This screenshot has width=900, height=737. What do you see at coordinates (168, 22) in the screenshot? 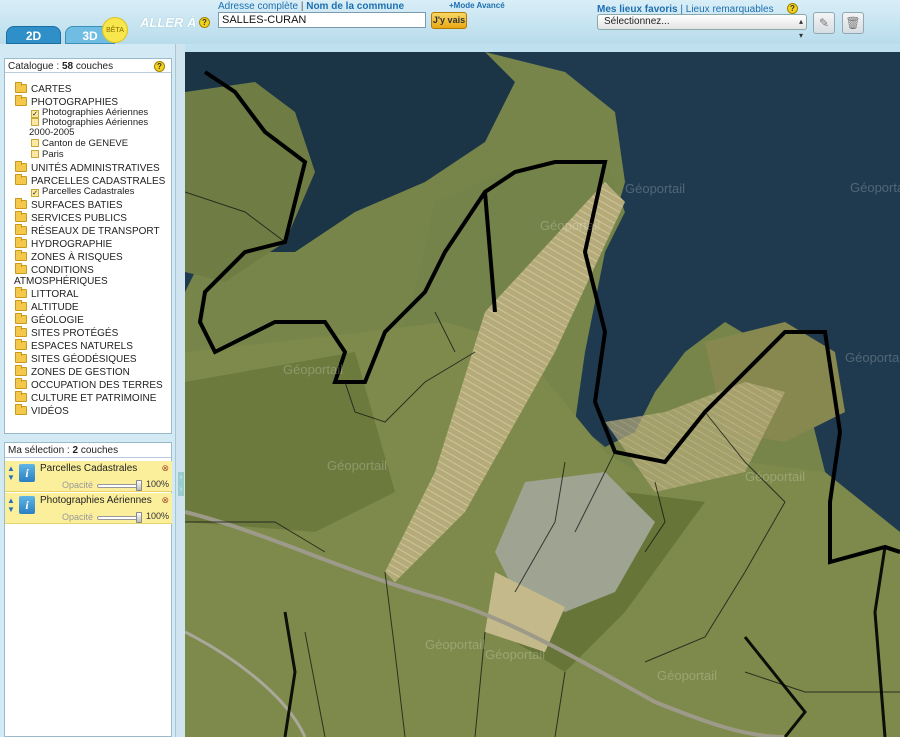
I see `goto-label: ALLER À` at bounding box center [168, 22].